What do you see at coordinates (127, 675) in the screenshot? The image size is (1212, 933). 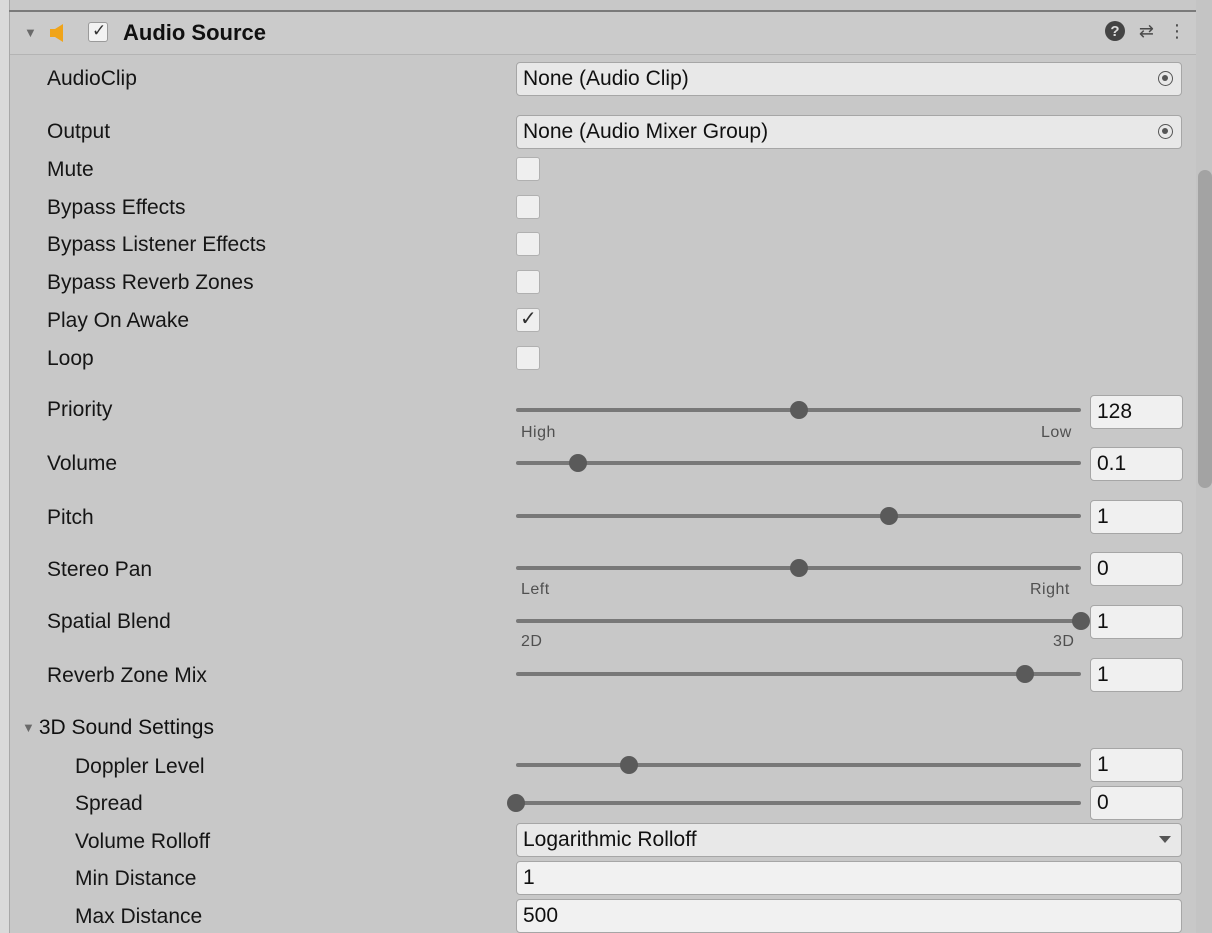 I see `reverb-zone-mix-label: Reverb Zone Mix` at bounding box center [127, 675].